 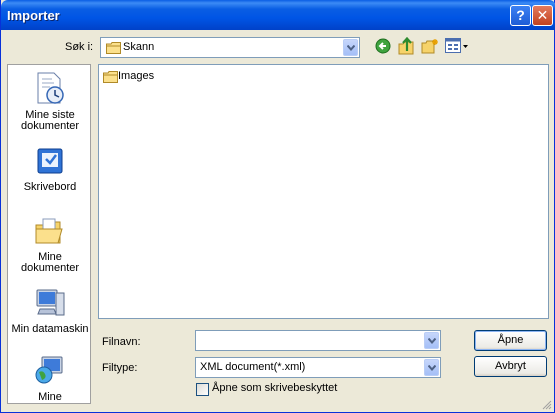 What do you see at coordinates (50, 329) in the screenshot?
I see `places-label-my-computer: Min datamaskin` at bounding box center [50, 329].